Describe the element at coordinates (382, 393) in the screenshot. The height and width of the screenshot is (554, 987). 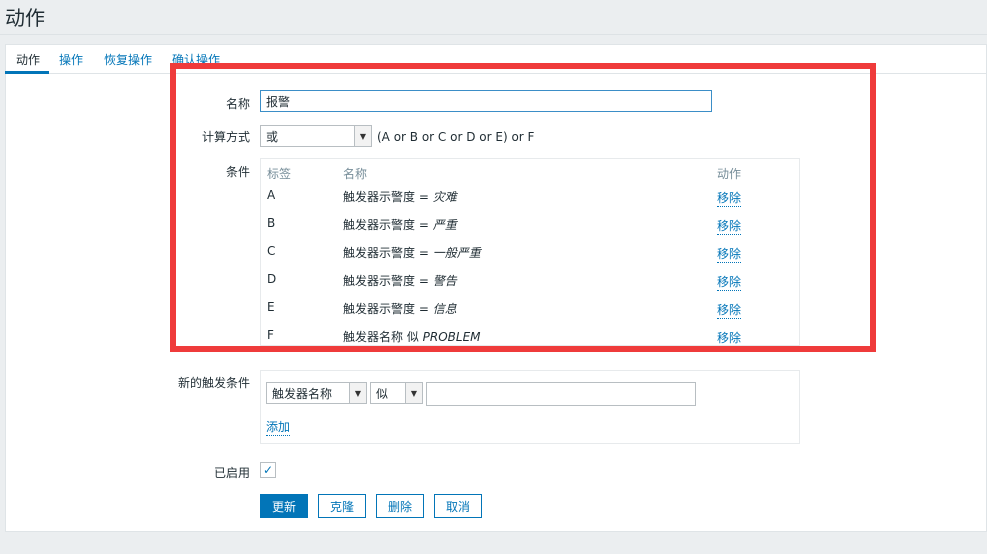
I see `operator-value: 似` at that location.